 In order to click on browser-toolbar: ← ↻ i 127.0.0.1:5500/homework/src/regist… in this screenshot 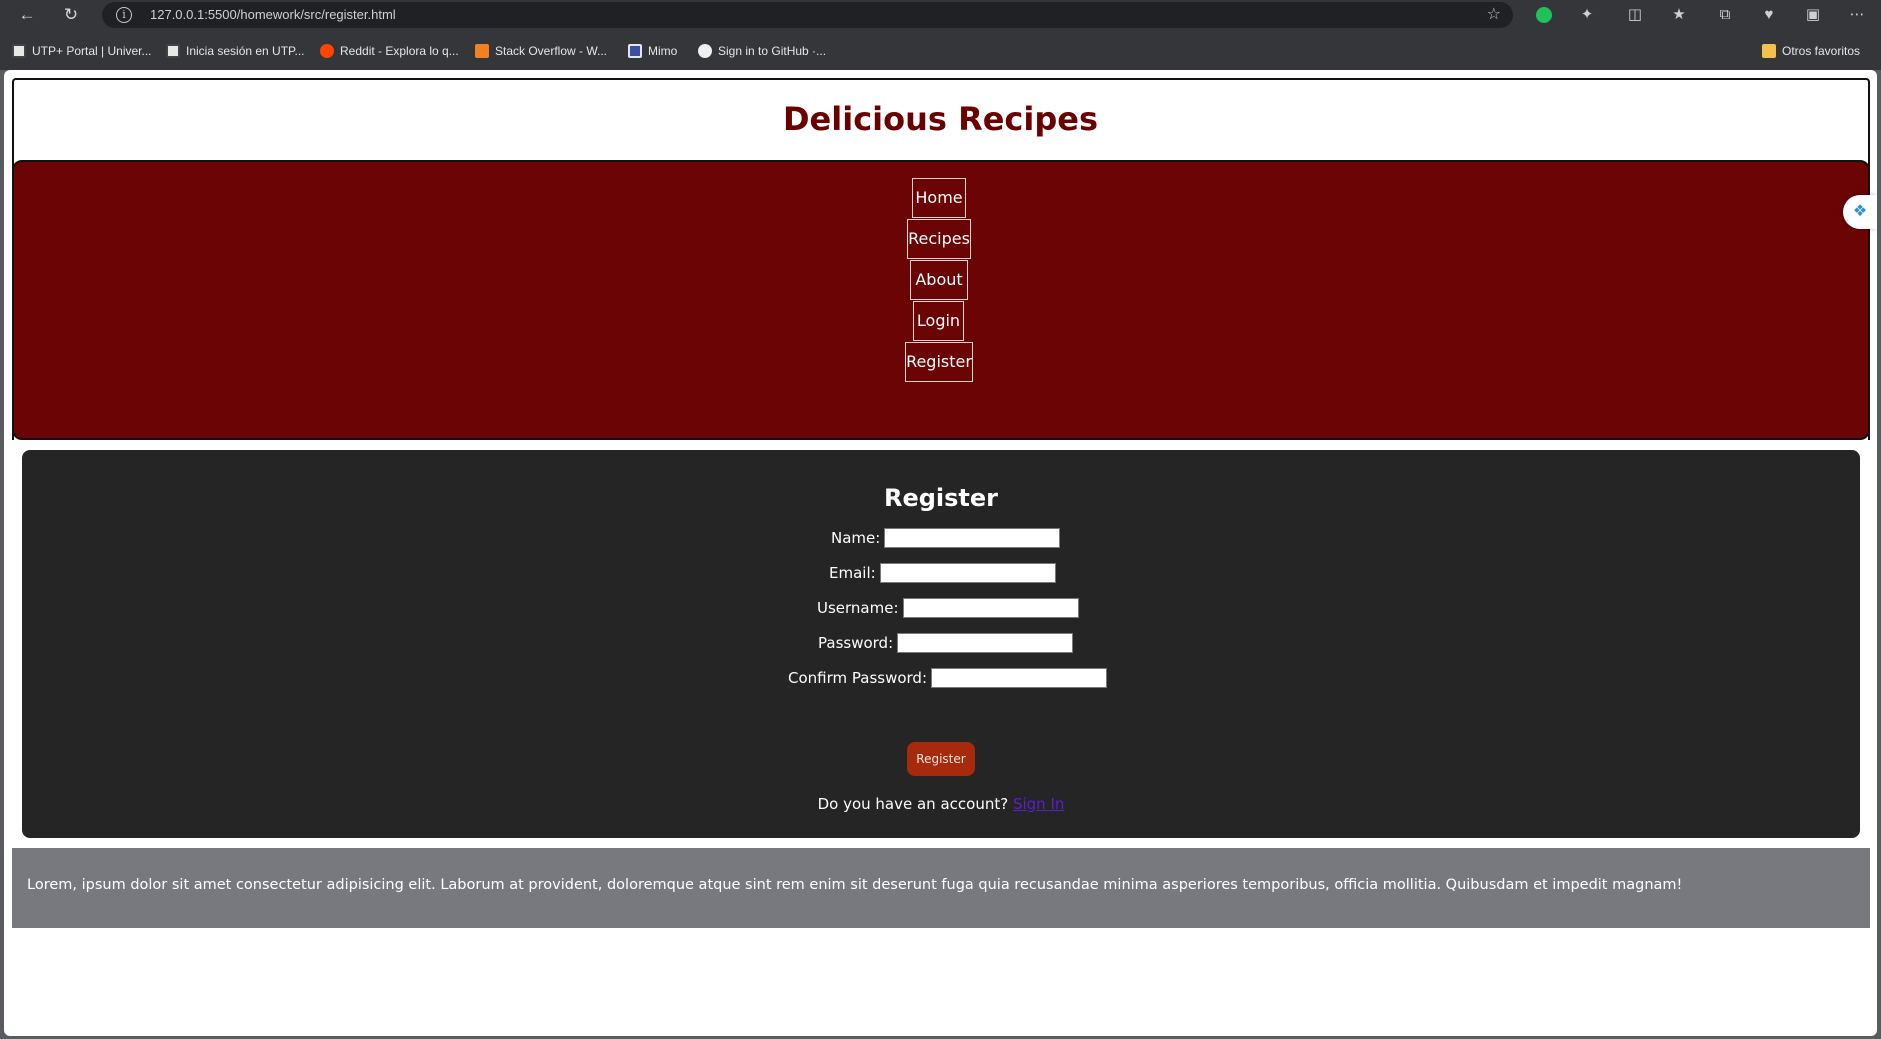, I will do `click(940, 15)`.